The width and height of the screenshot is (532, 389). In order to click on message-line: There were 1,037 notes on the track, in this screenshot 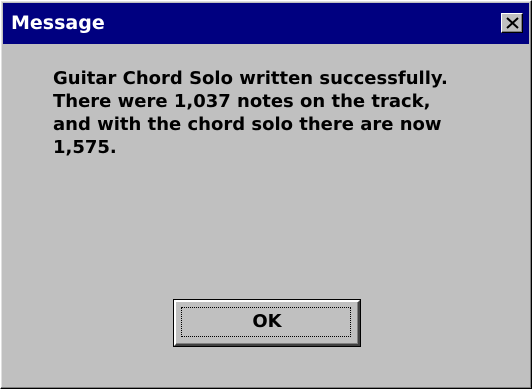, I will do `click(242, 101)`.